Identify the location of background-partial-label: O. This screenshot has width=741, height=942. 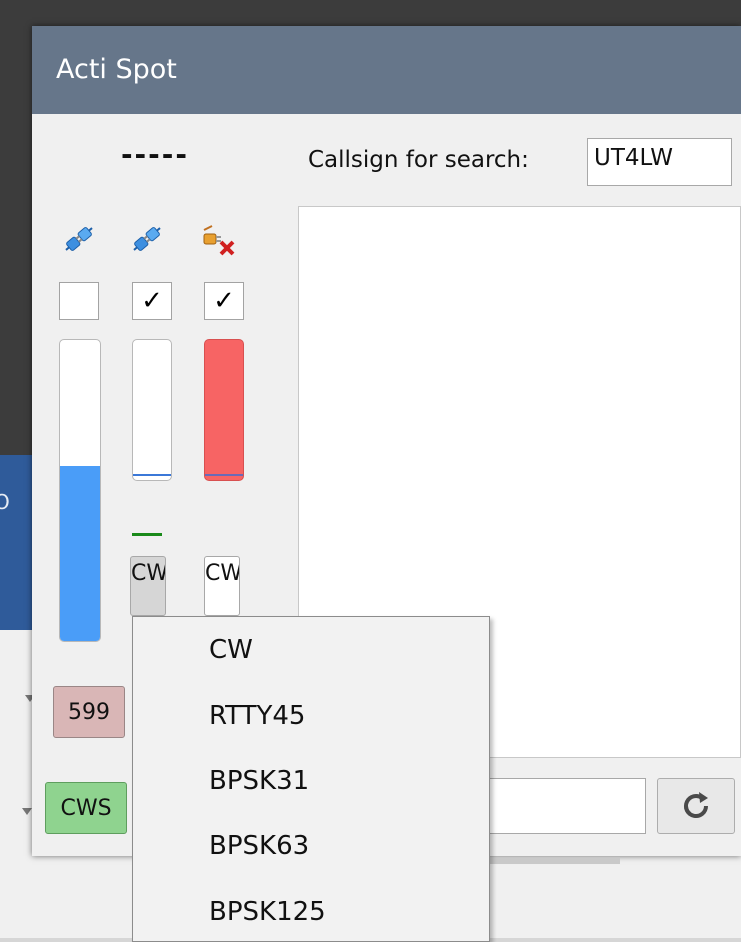
(5, 502).